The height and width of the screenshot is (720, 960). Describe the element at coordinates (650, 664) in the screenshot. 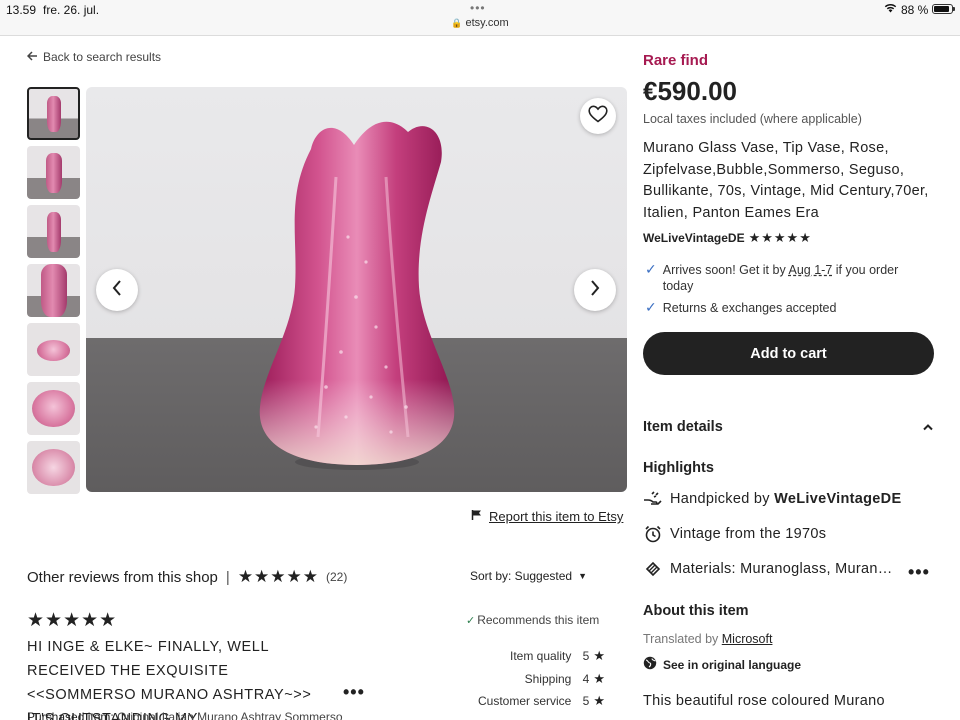

I see `globe-icon` at that location.